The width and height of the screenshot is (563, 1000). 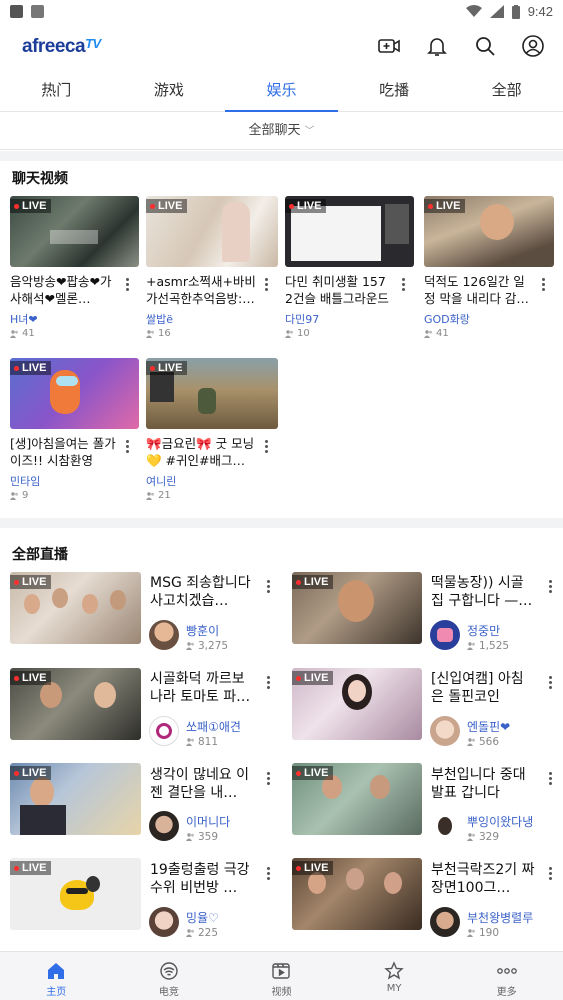 I want to click on search-icon, so click(x=485, y=46).